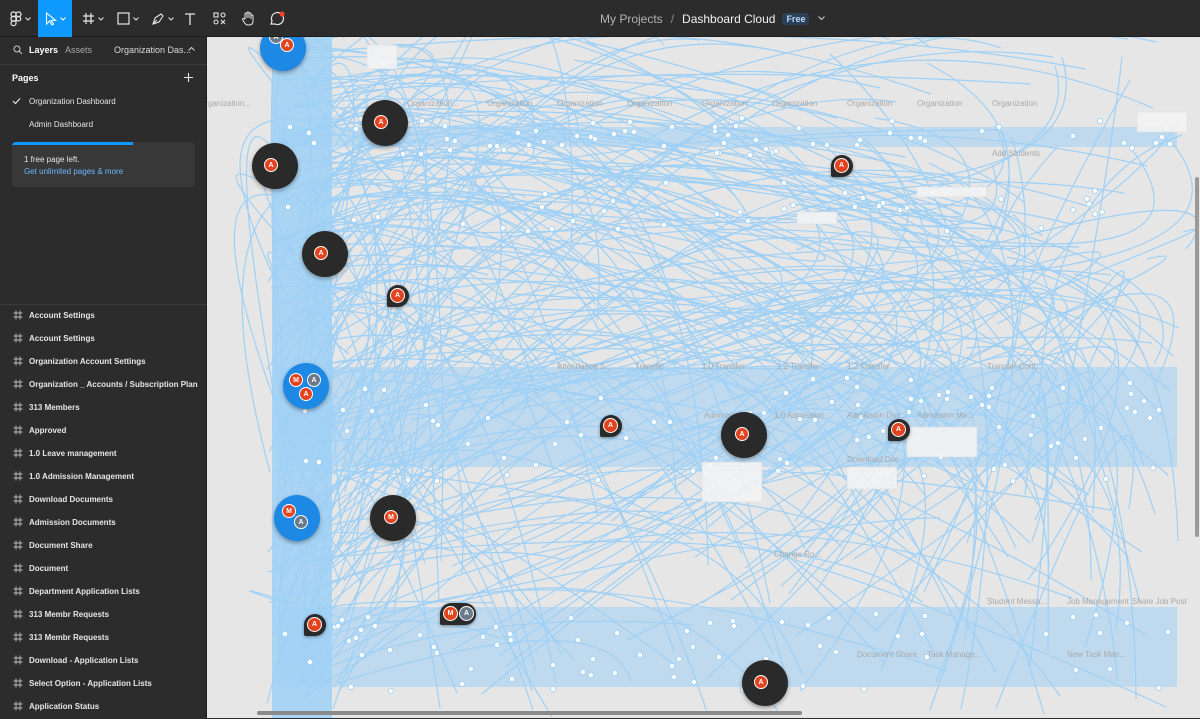 This screenshot has height=719, width=1200. I want to click on chevron-down-icon, so click(822, 18).